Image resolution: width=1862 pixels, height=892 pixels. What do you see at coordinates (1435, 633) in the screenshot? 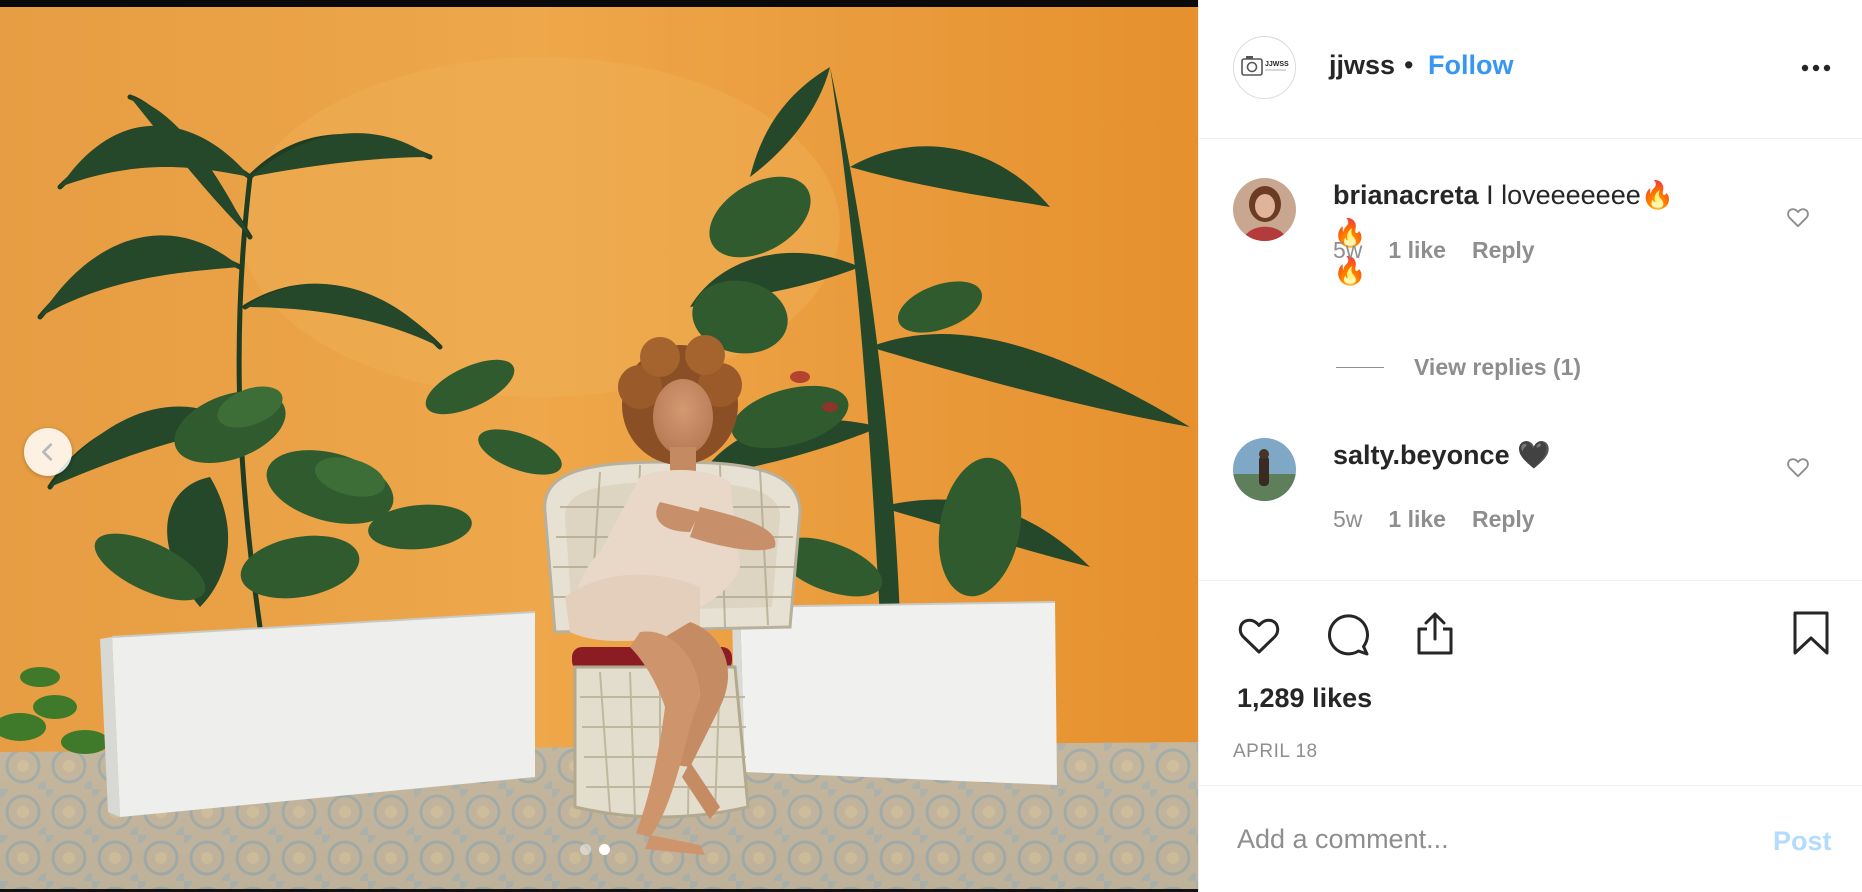
I see `share-icon` at bounding box center [1435, 633].